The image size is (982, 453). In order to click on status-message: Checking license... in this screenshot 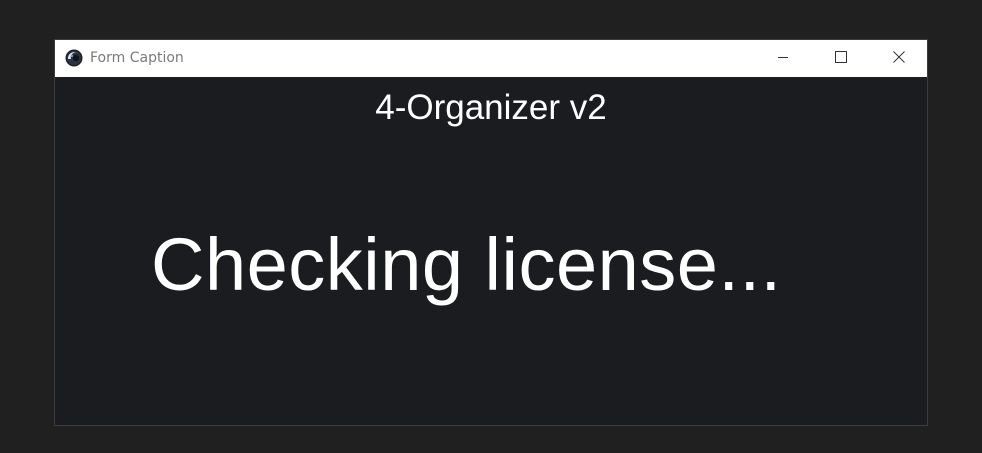, I will do `click(466, 264)`.